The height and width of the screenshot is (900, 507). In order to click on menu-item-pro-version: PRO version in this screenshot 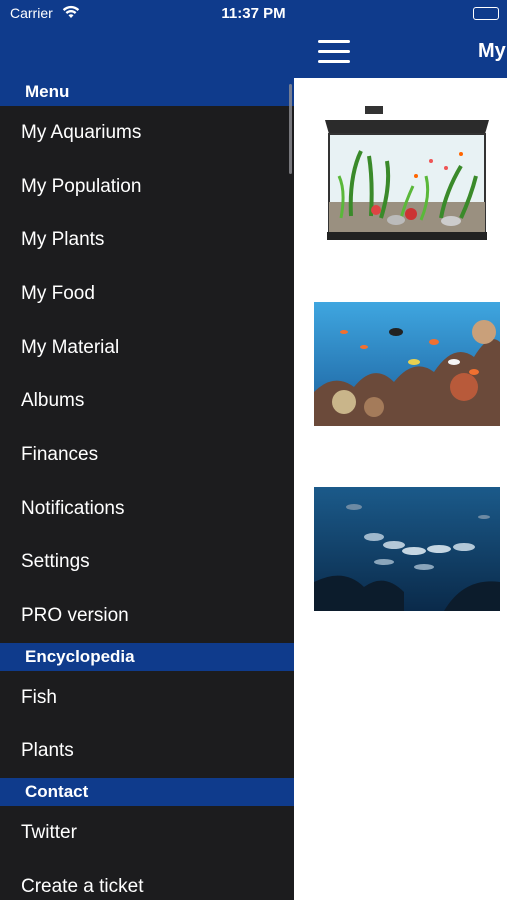, I will do `click(147, 616)`.